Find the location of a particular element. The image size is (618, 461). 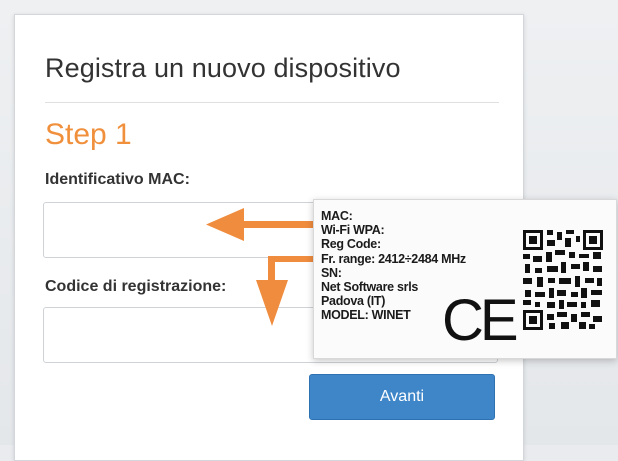

label-line: Fr. range: 2412÷2484 MHz is located at coordinates (393, 258).